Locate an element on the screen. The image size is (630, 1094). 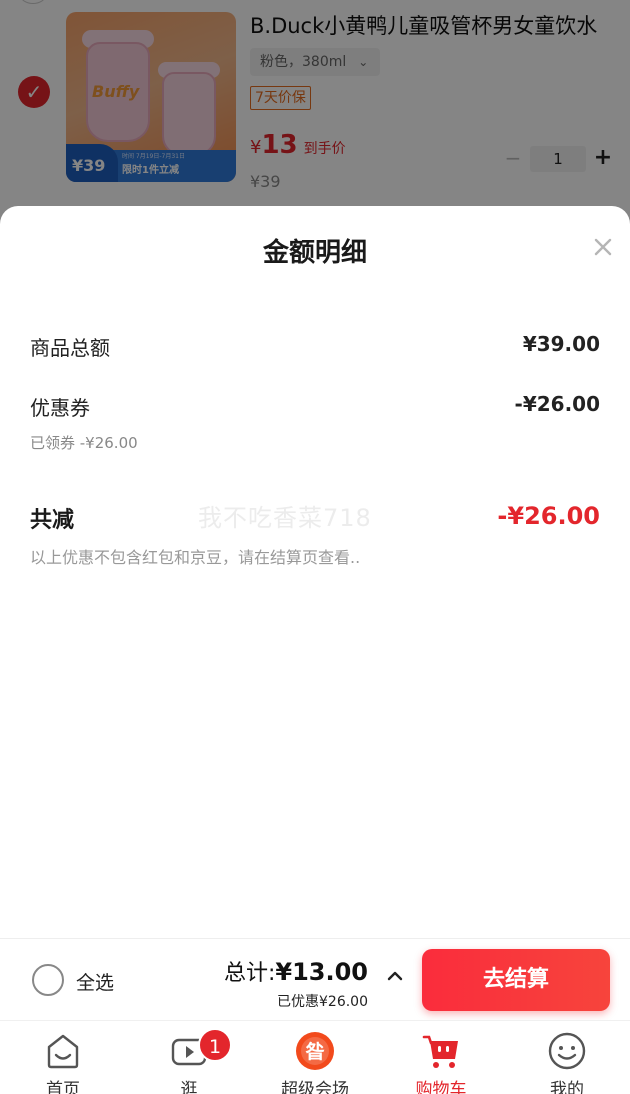
profile-icon is located at coordinates (567, 1051).